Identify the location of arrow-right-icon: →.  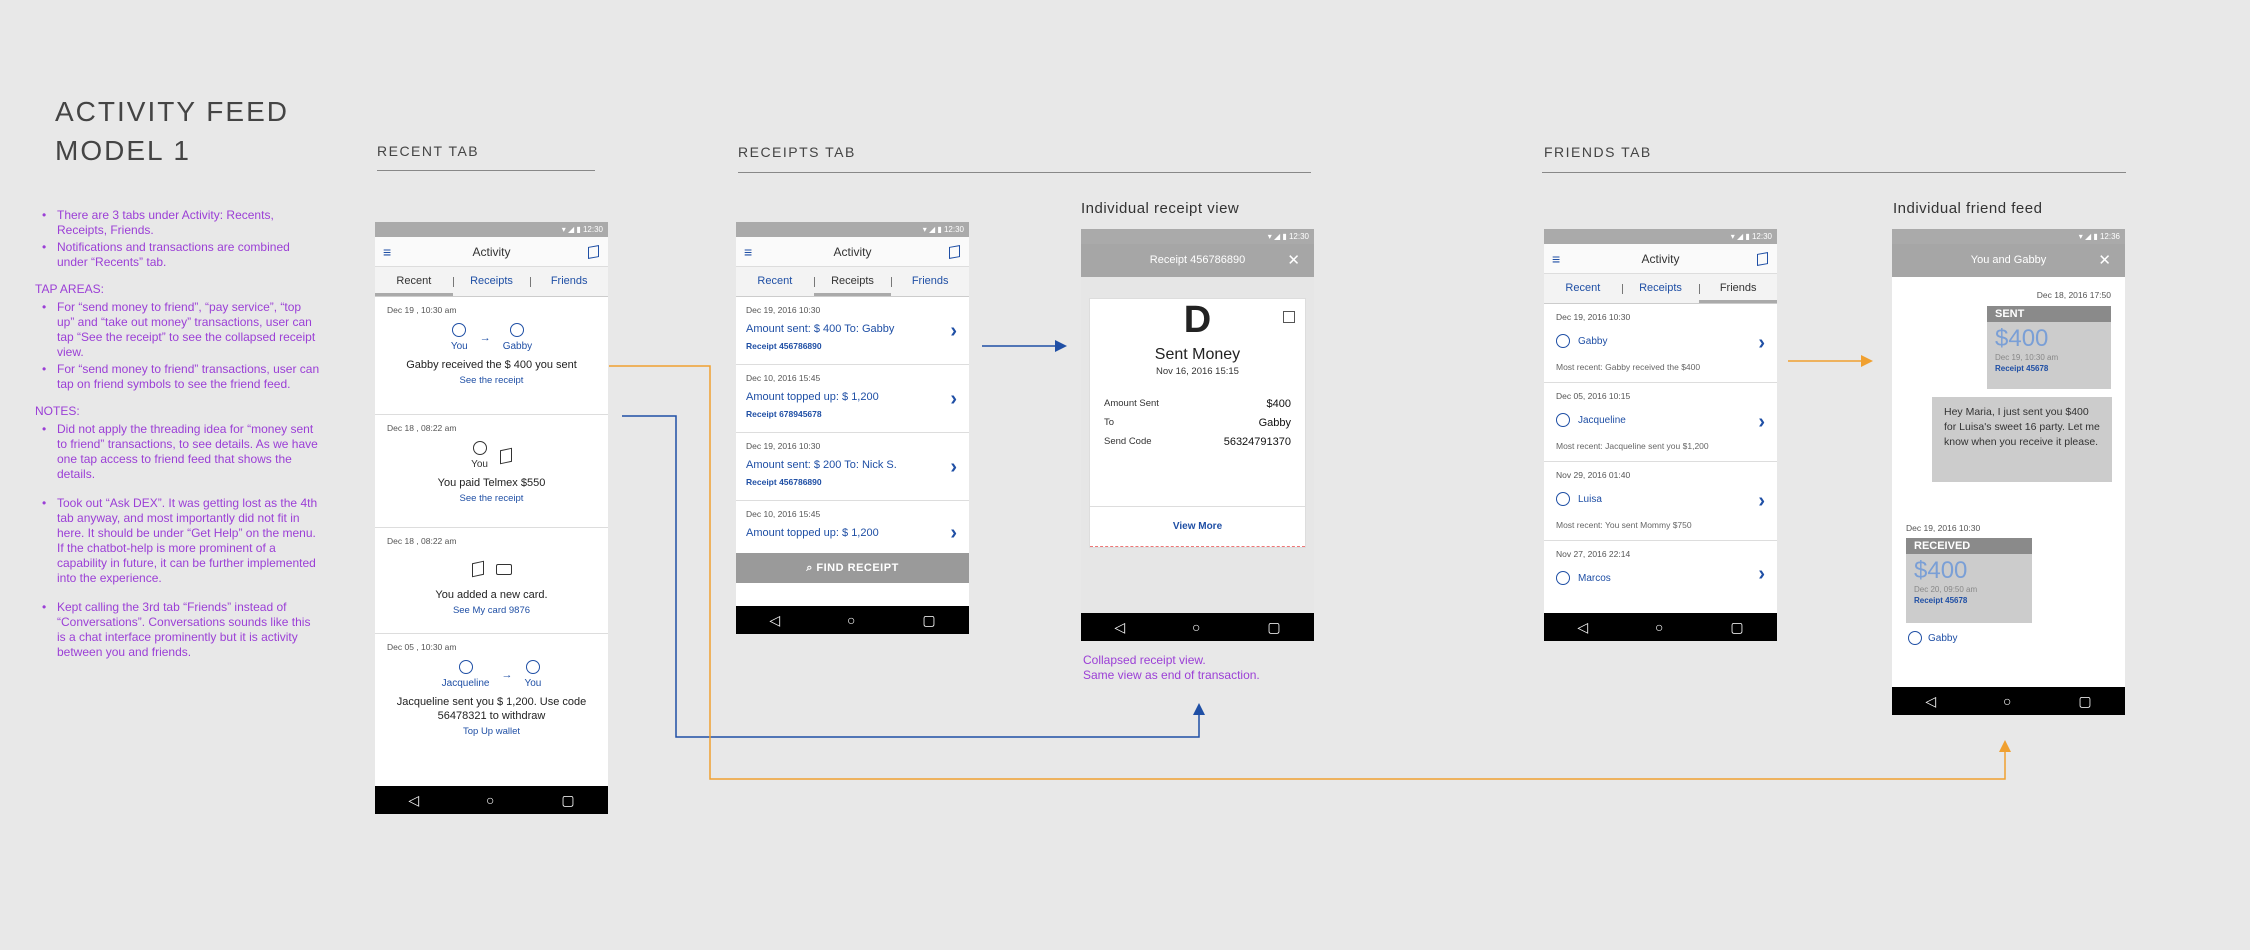
(507, 674).